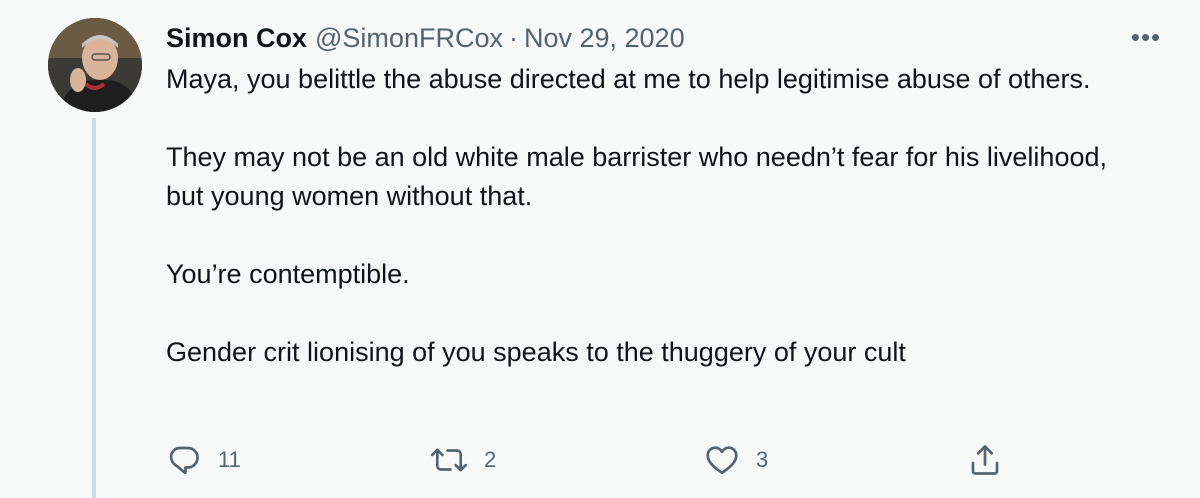  I want to click on more-icon: •••, so click(1146, 36).